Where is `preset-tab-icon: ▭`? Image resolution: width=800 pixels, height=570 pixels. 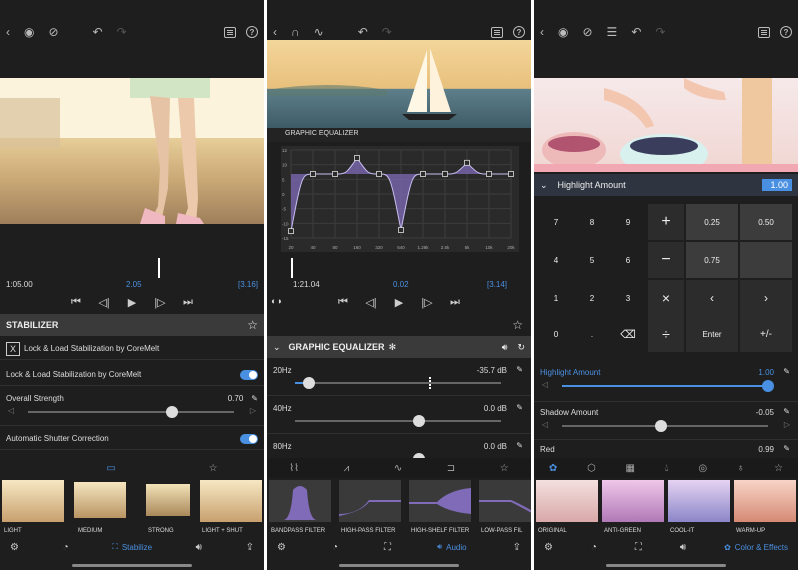
preset-tab-icon: ▭ is located at coordinates (110, 468).